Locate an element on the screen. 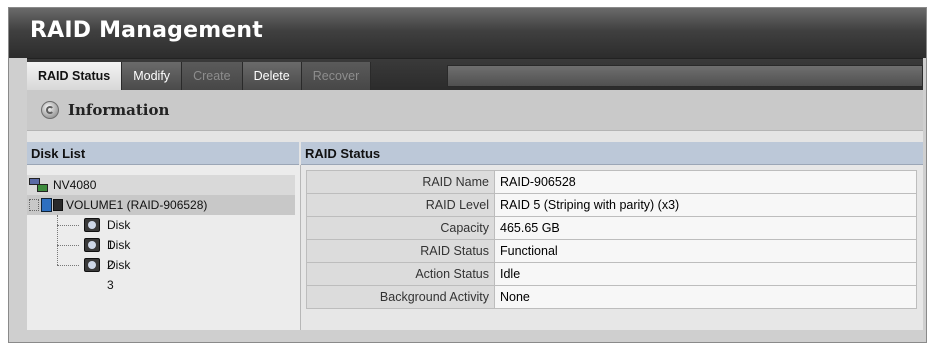 The width and height of the screenshot is (935, 347). raid-name-value: RAID-906528 is located at coordinates (705, 182).